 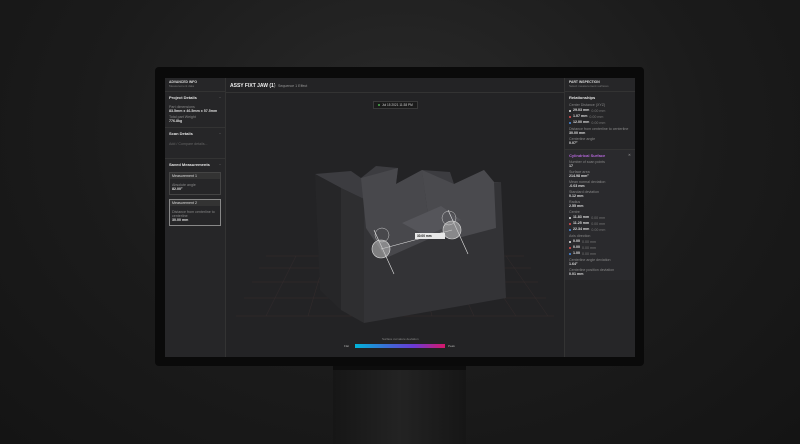 I want to click on measurement-2-label: Distance from centerline to centerline, so click(x=193, y=214).